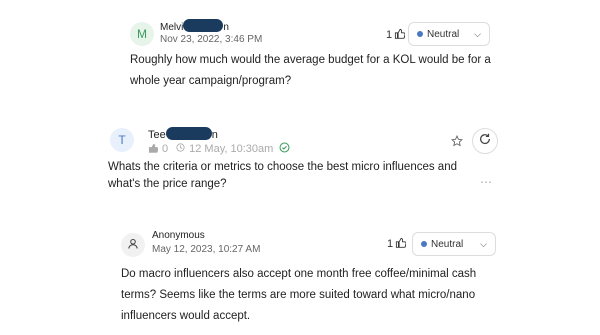 The height and width of the screenshot is (335, 600). Describe the element at coordinates (142, 34) in the screenshot. I see `avatar: M` at that location.